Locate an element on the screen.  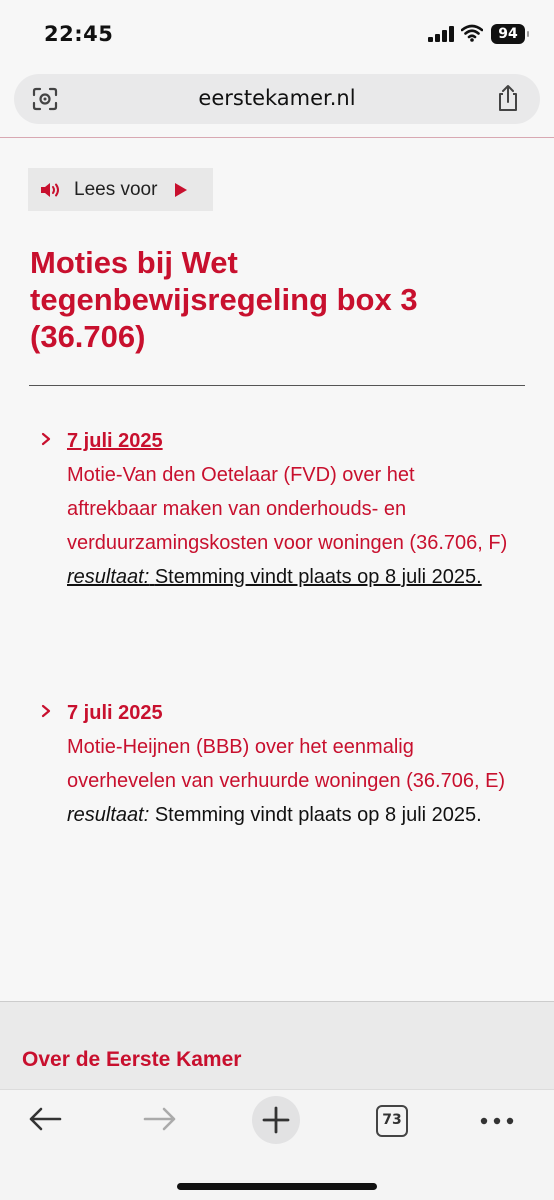
status-time: 22:45 is located at coordinates (79, 34).